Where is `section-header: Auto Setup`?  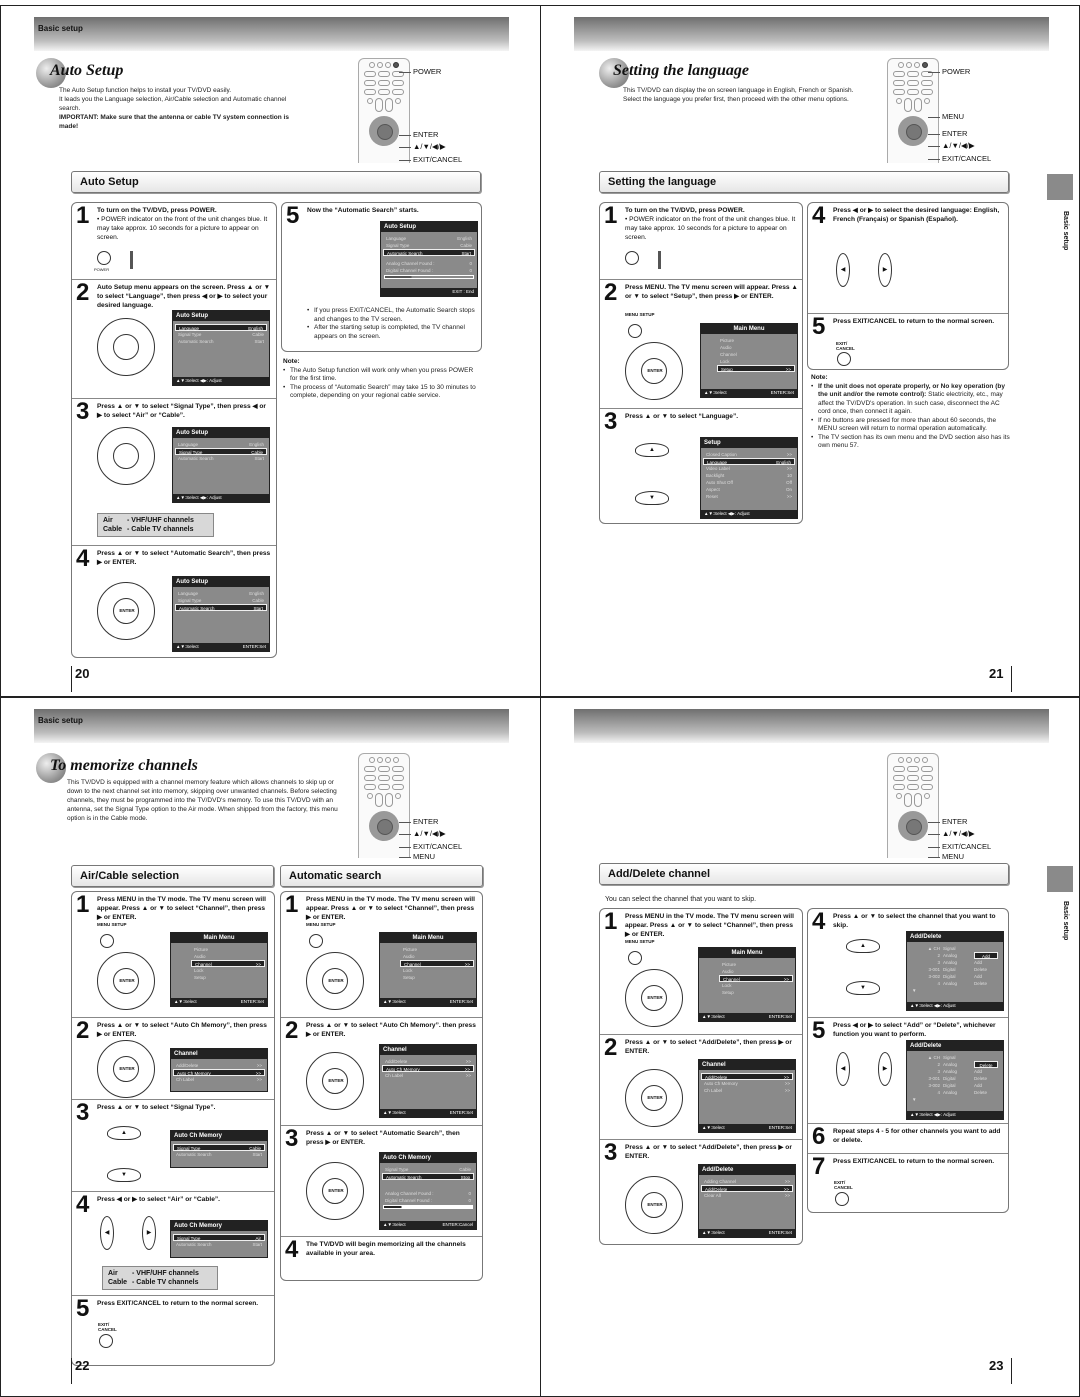
section-header: Auto Setup is located at coordinates (276, 182).